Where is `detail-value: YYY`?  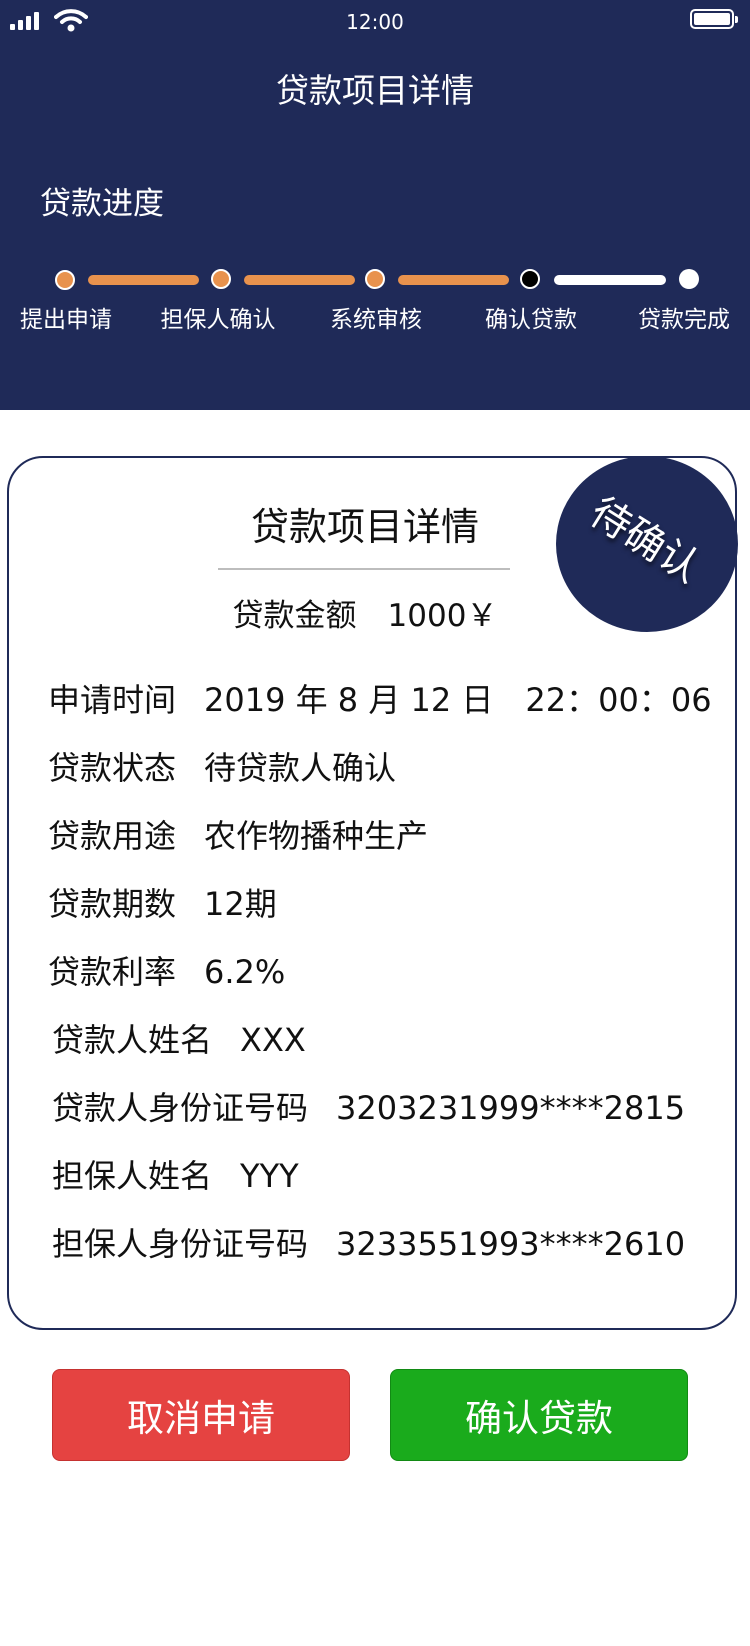 detail-value: YYY is located at coordinates (269, 1176).